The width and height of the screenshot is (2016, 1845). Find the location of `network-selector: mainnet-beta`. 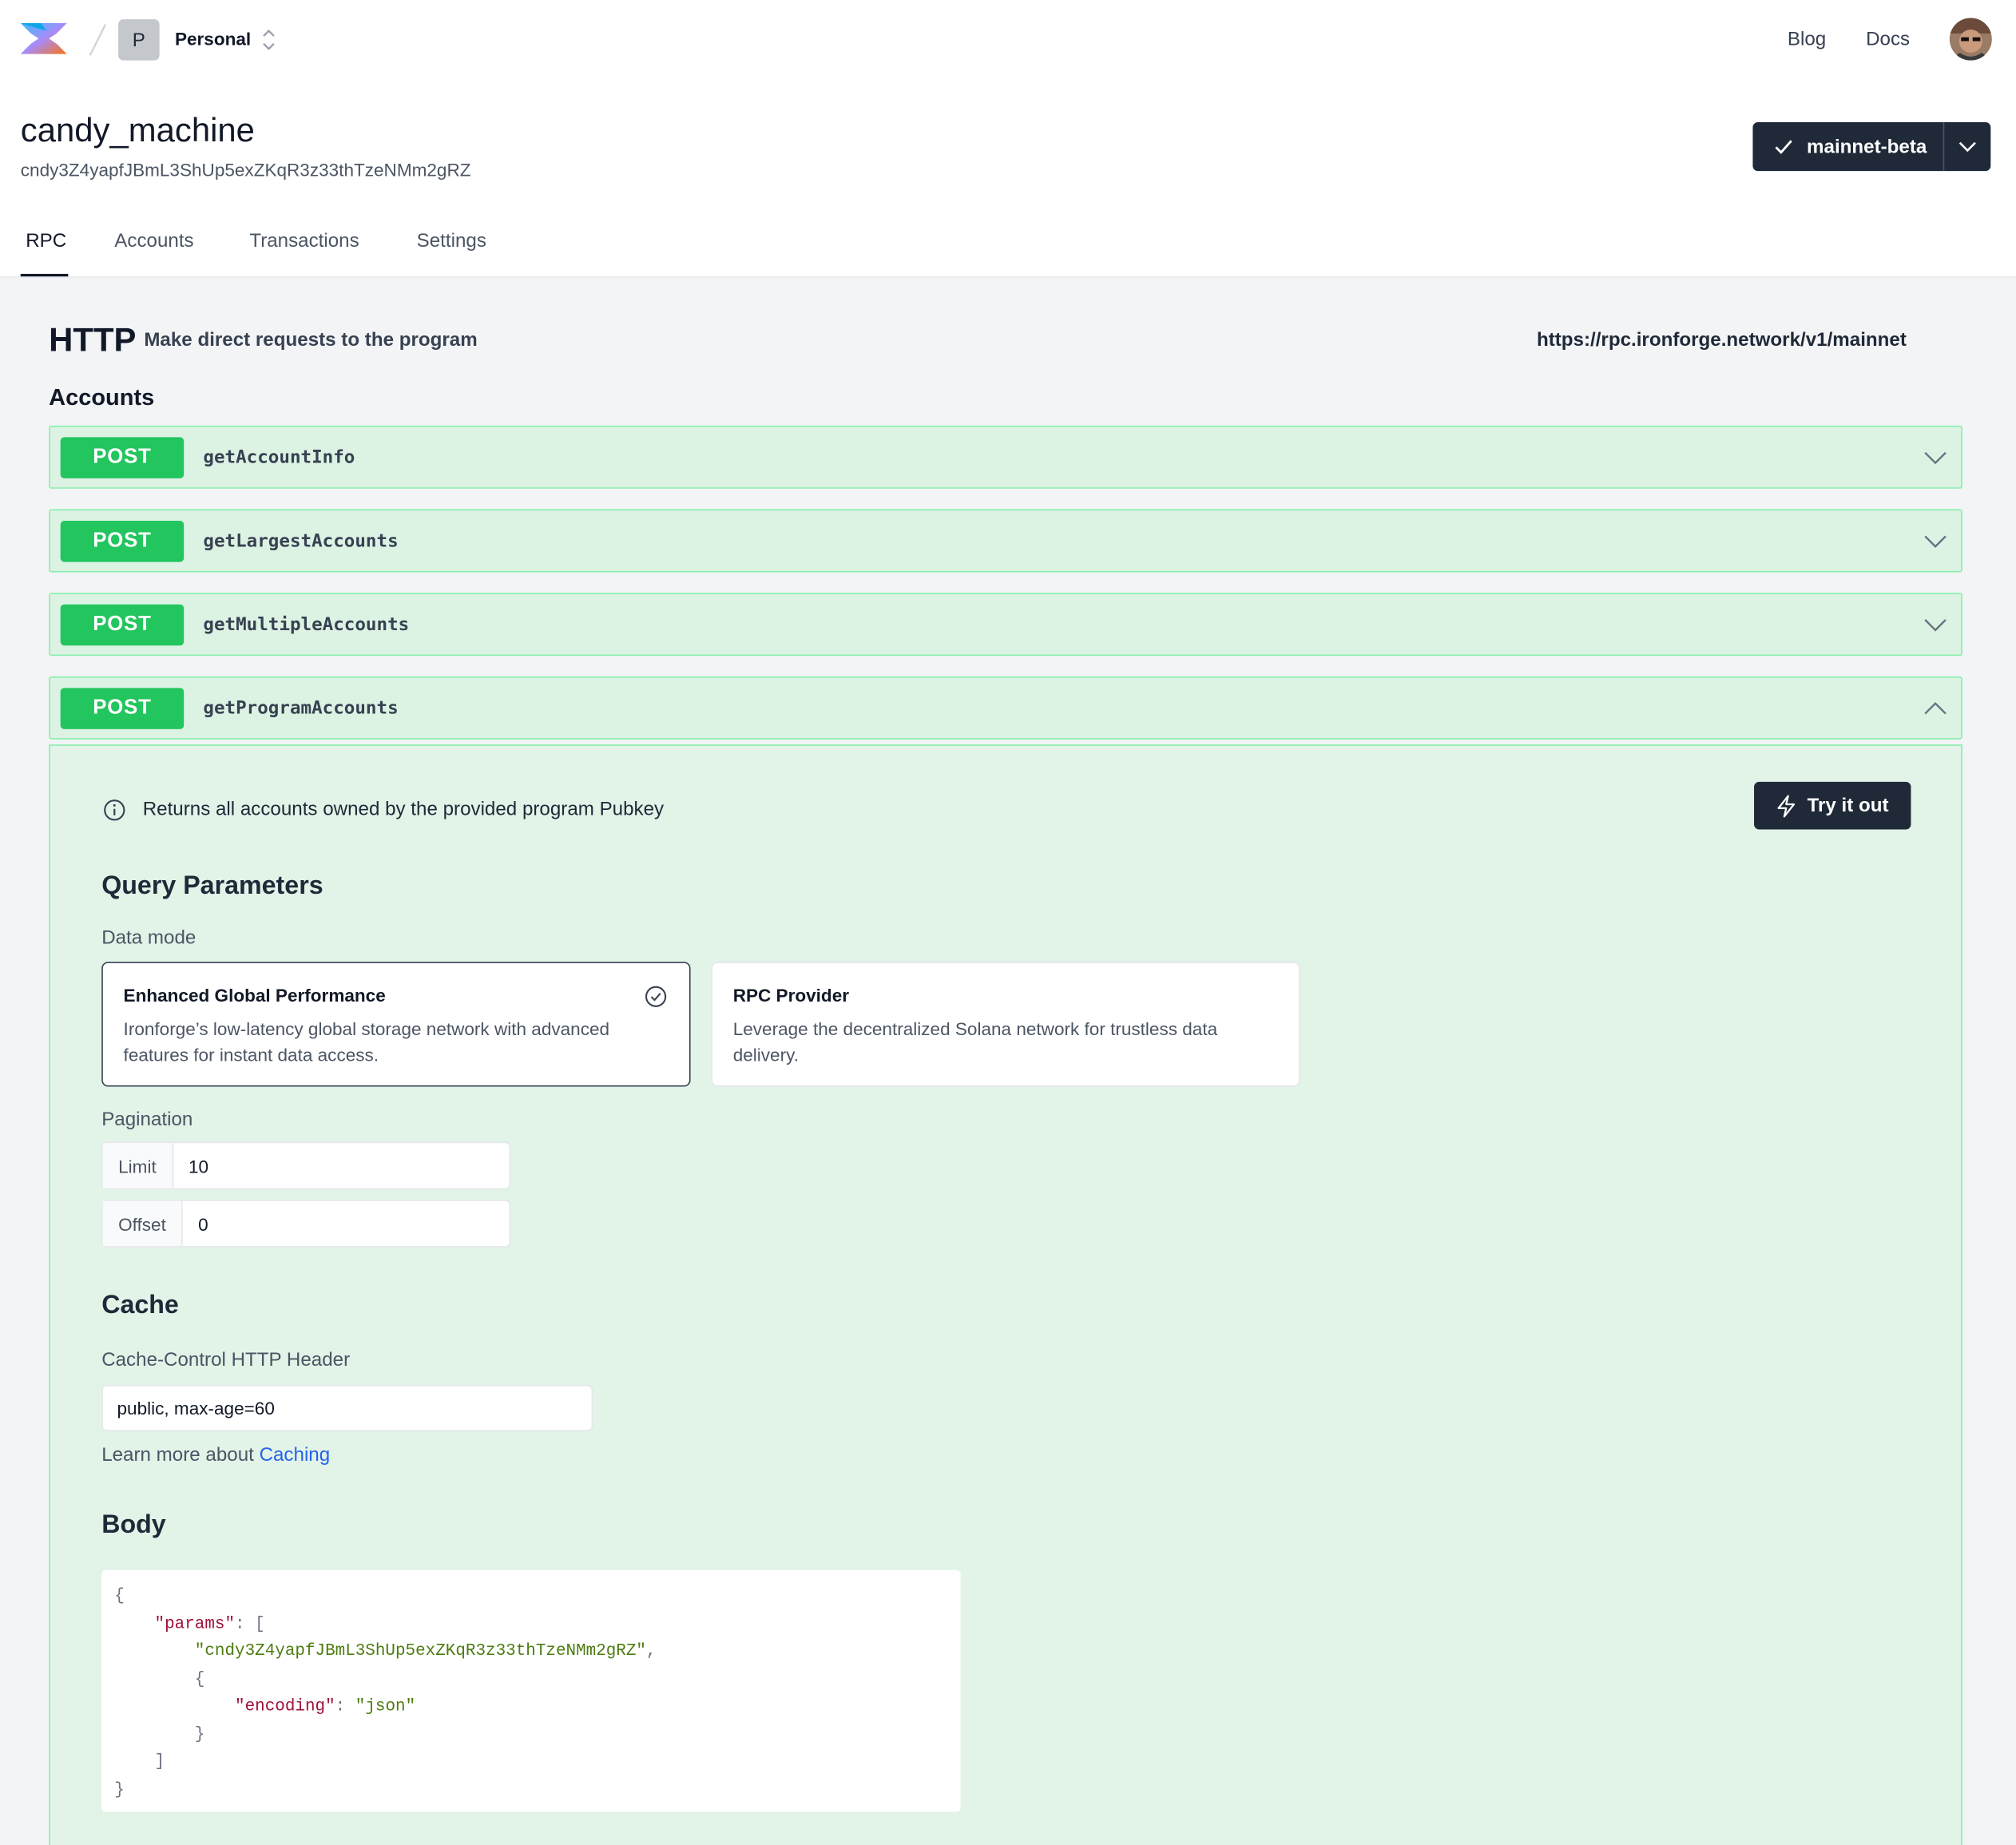

network-selector: mainnet-beta is located at coordinates (1871, 146).